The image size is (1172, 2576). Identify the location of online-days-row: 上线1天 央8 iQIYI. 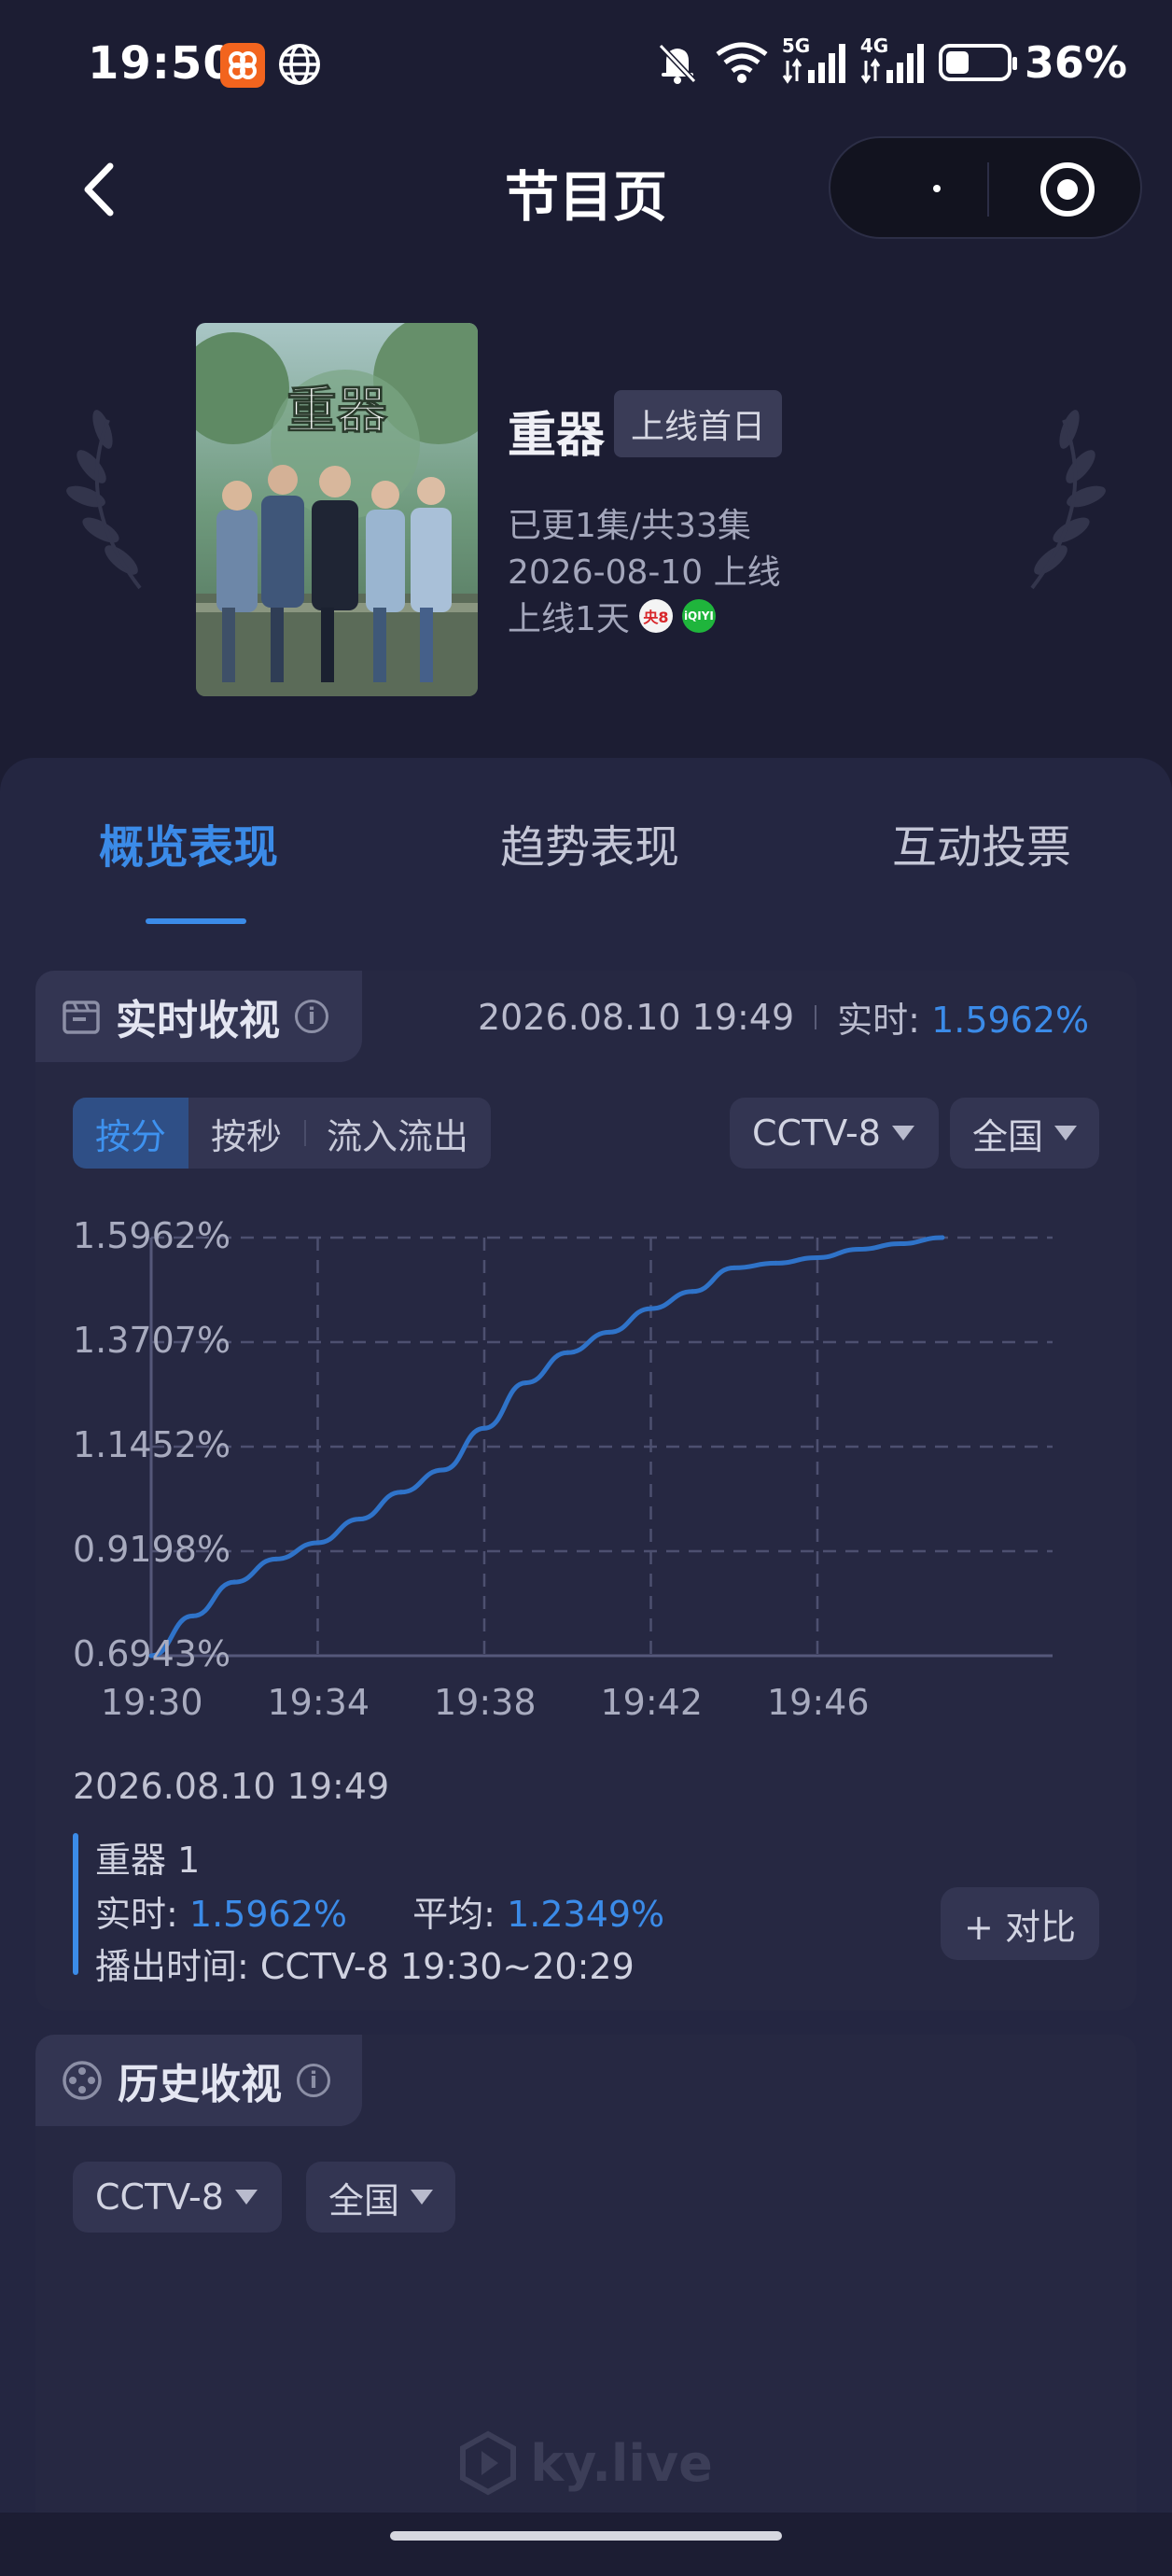
(612, 616).